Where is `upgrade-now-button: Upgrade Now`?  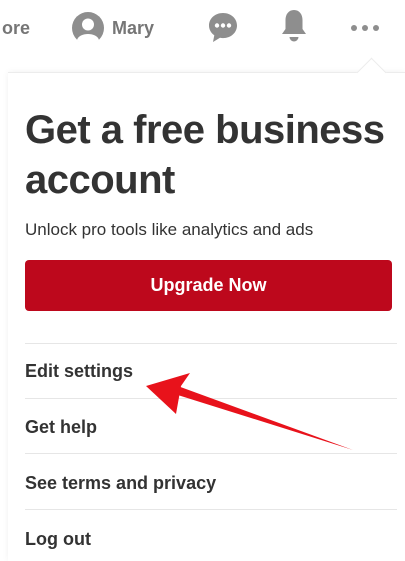
upgrade-now-button: Upgrade Now is located at coordinates (208, 285).